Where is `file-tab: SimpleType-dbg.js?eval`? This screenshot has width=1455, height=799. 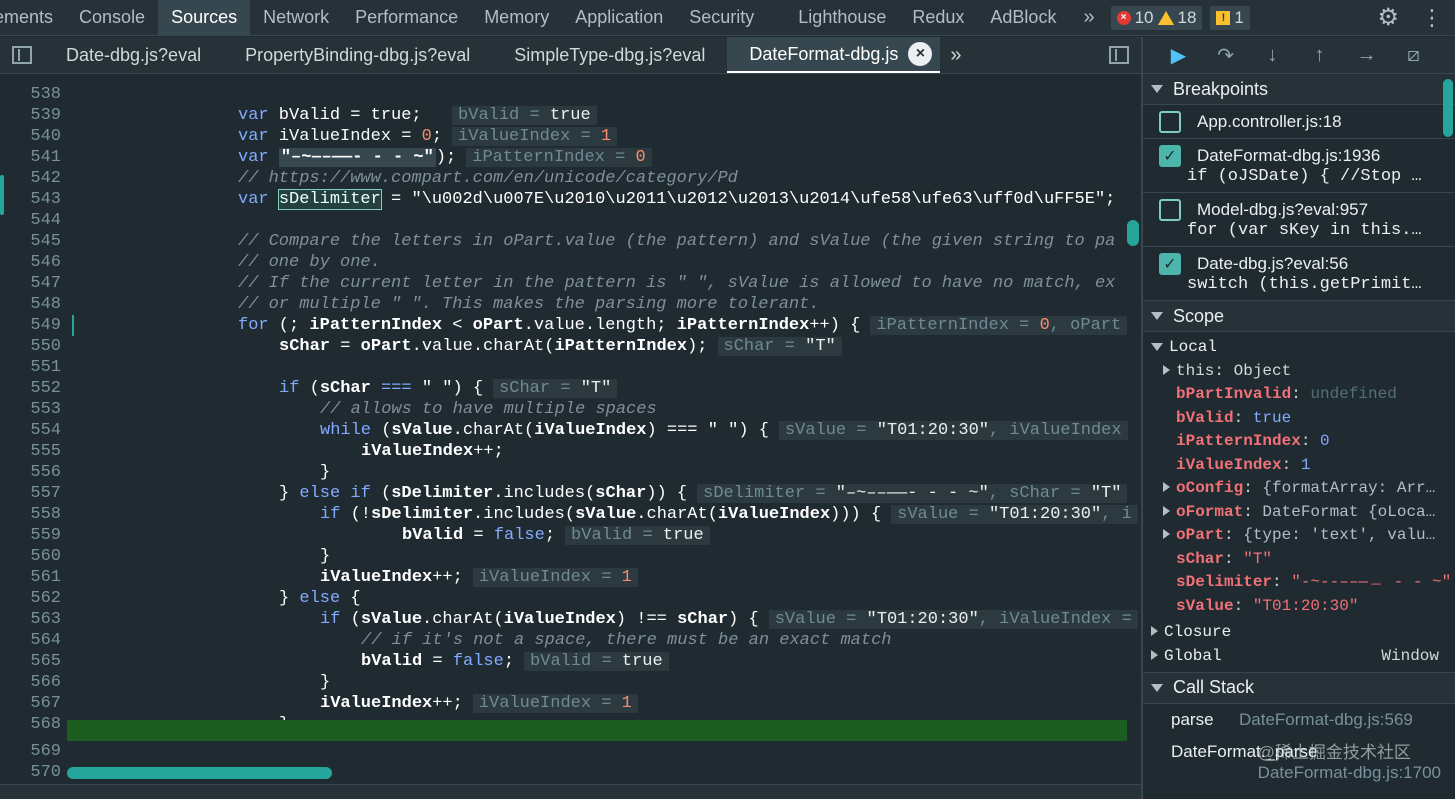 file-tab: SimpleType-dbg.js?eval is located at coordinates (609, 55).